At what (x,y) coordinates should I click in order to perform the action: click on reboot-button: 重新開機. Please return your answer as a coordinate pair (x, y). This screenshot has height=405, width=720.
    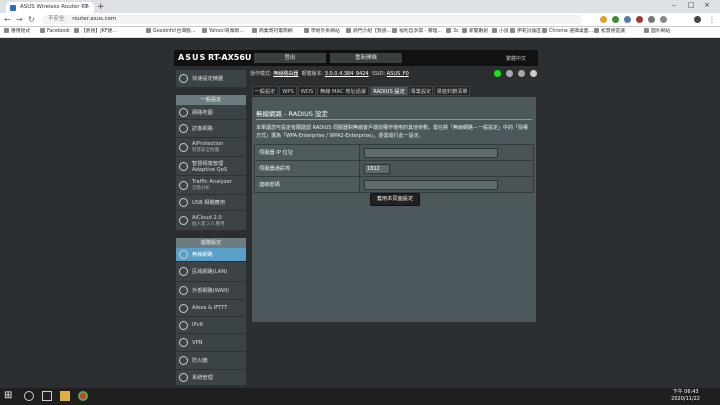
    Looking at the image, I should click on (366, 58).